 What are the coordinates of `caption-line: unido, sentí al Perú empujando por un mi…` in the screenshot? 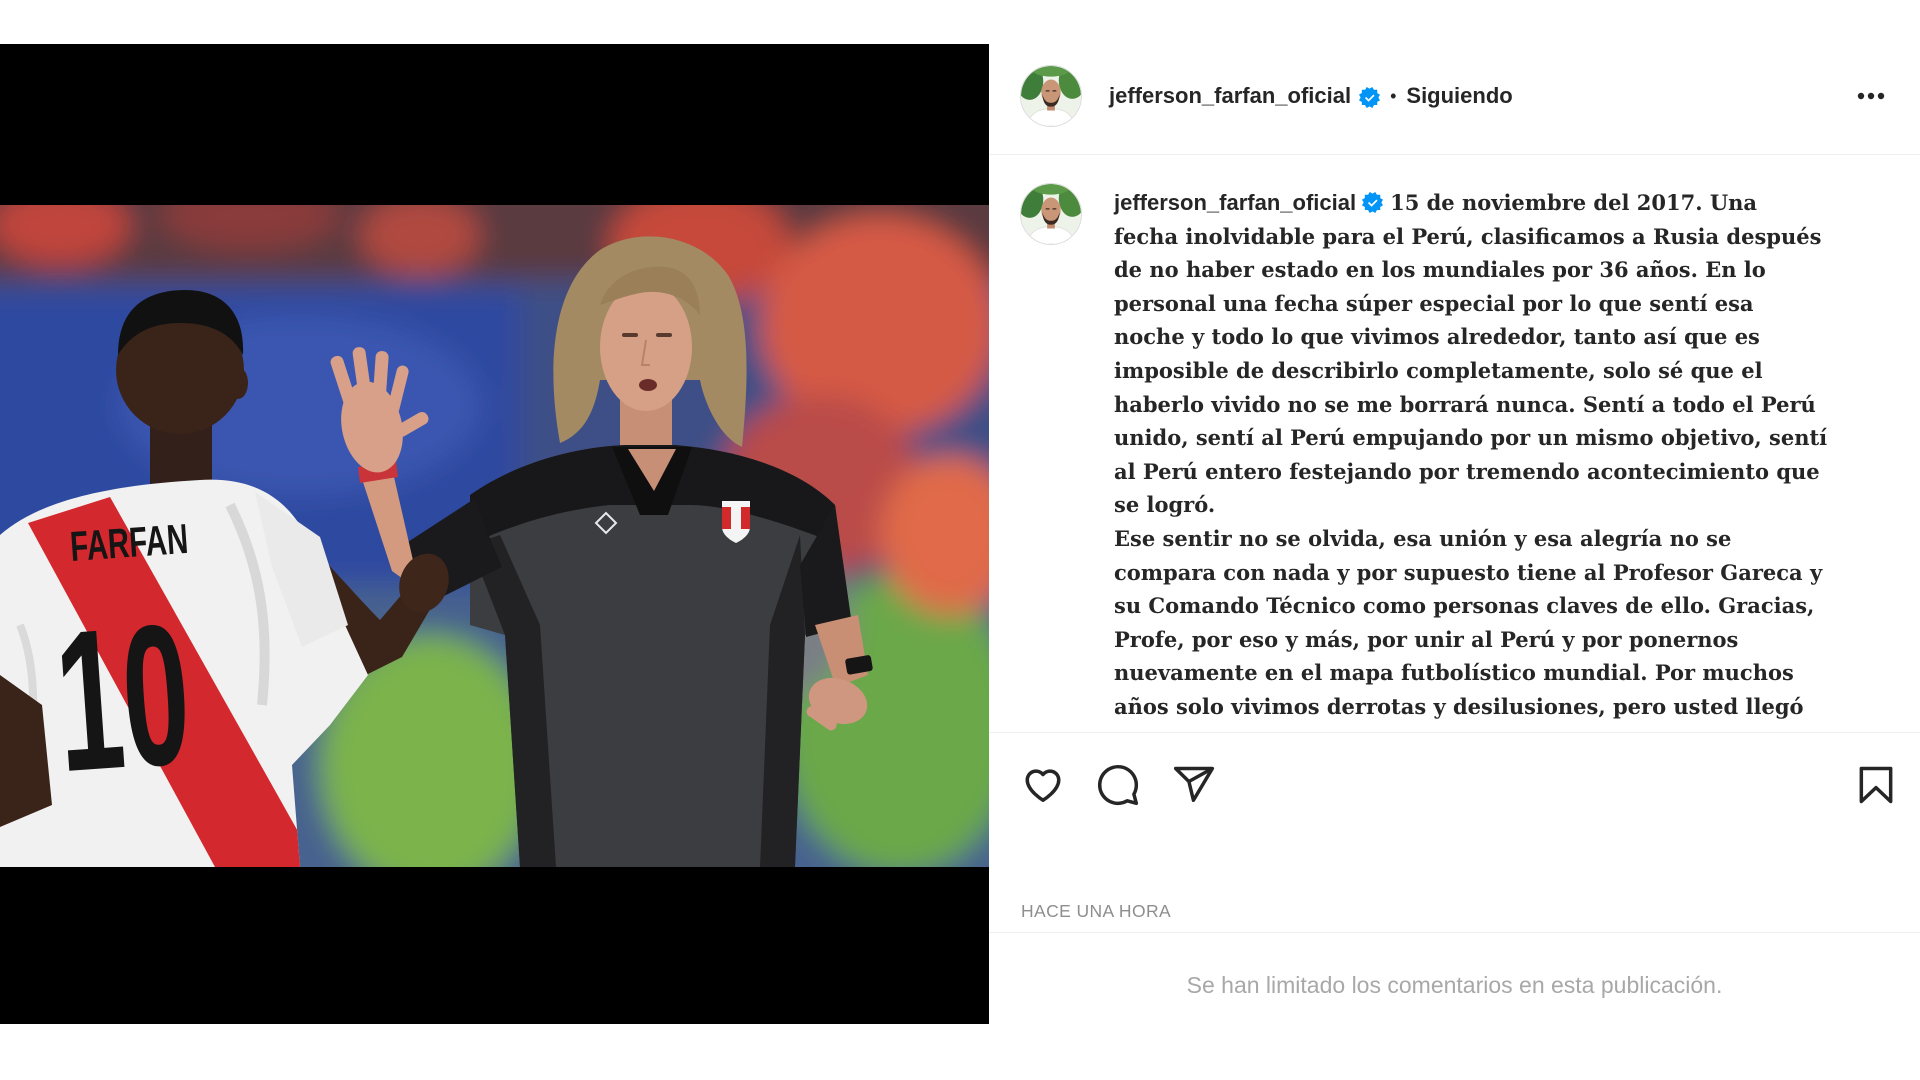 It's located at (1471, 438).